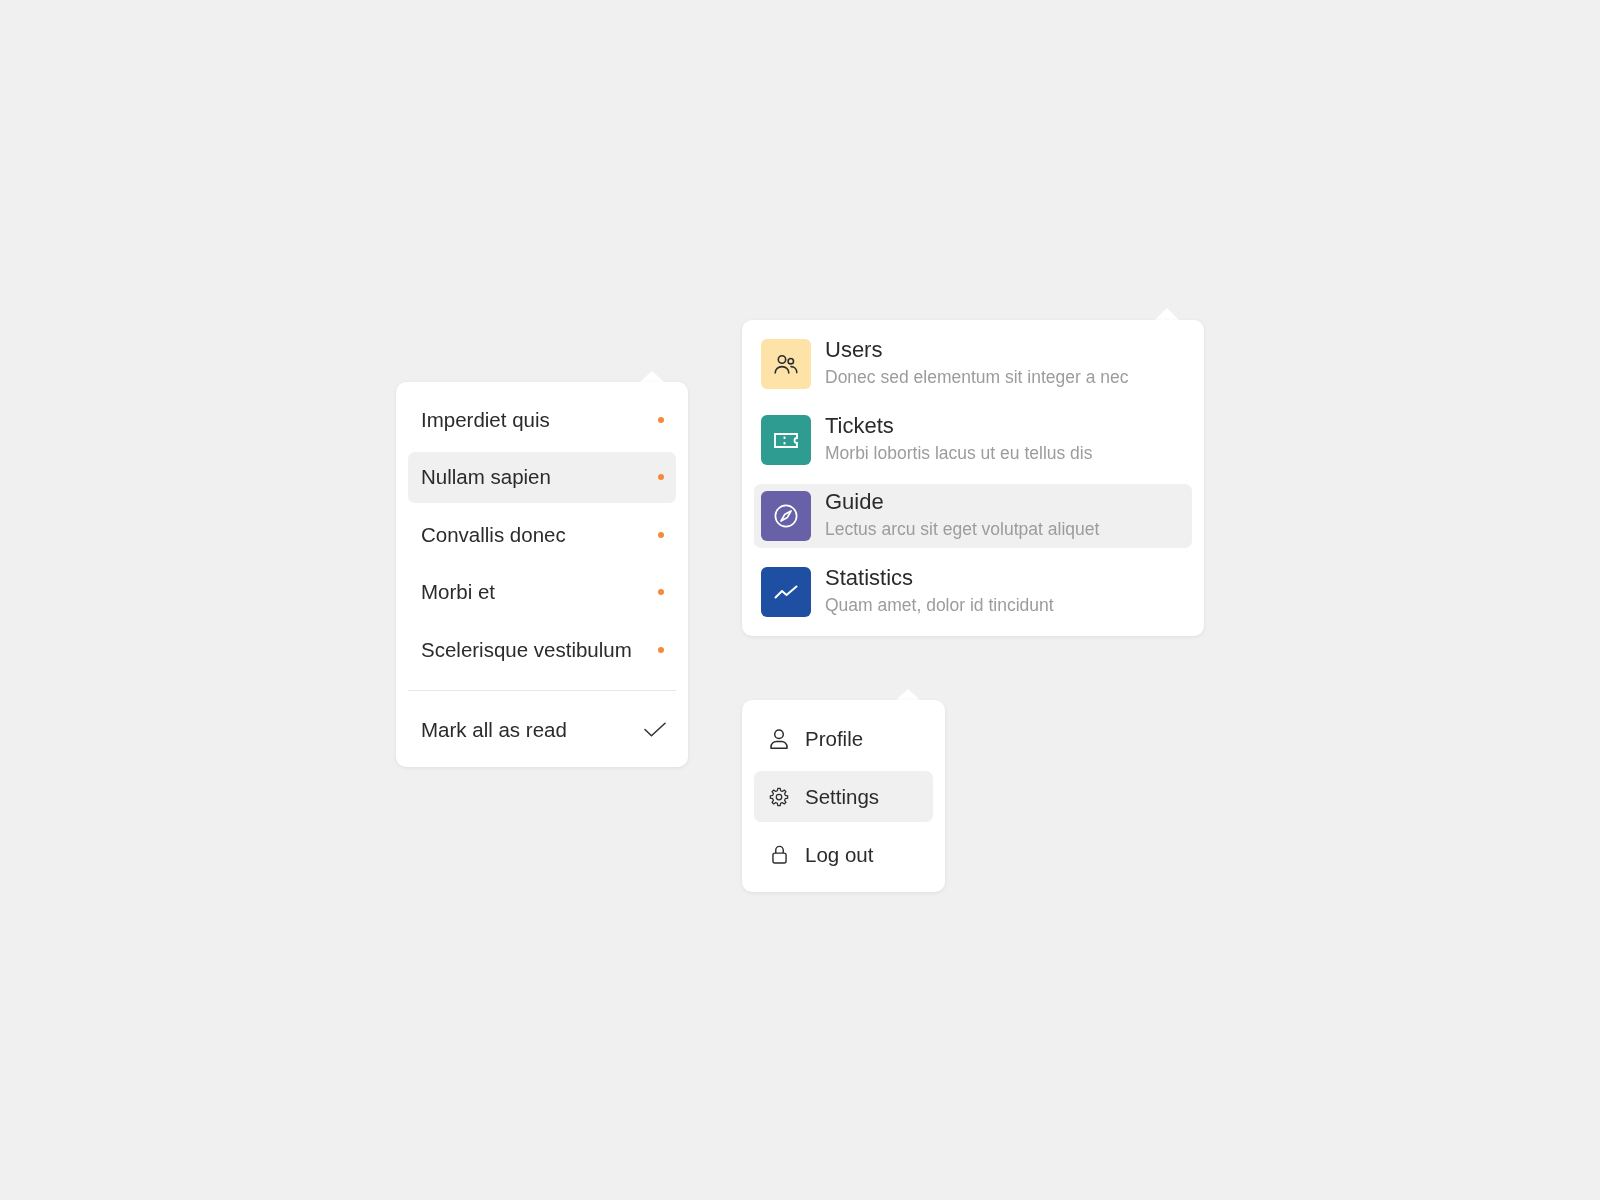  Describe the element at coordinates (843, 796) in the screenshot. I see `account-menu-item: Settings` at that location.